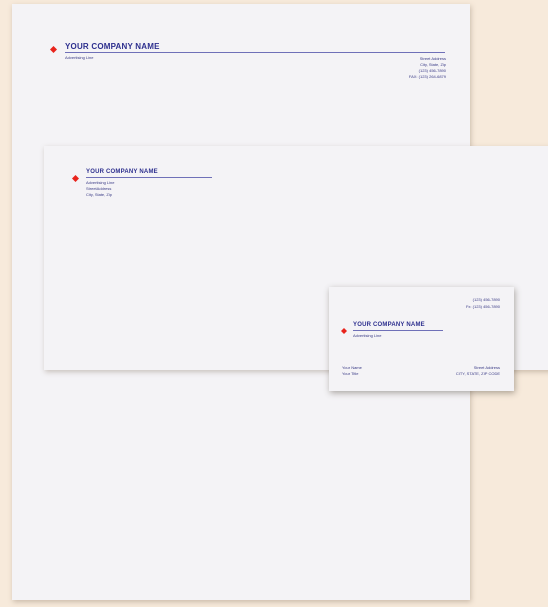 This screenshot has height=607, width=548. Describe the element at coordinates (433, 64) in the screenshot. I see `letterhead-city: City, State, Zip` at that location.